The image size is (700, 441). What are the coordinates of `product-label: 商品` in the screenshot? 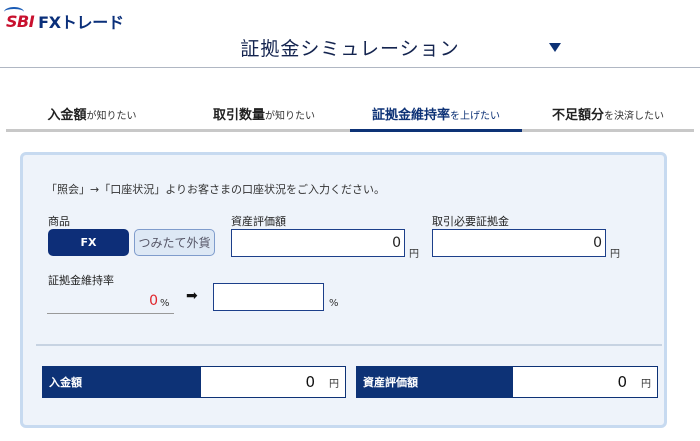 It's located at (59, 221).